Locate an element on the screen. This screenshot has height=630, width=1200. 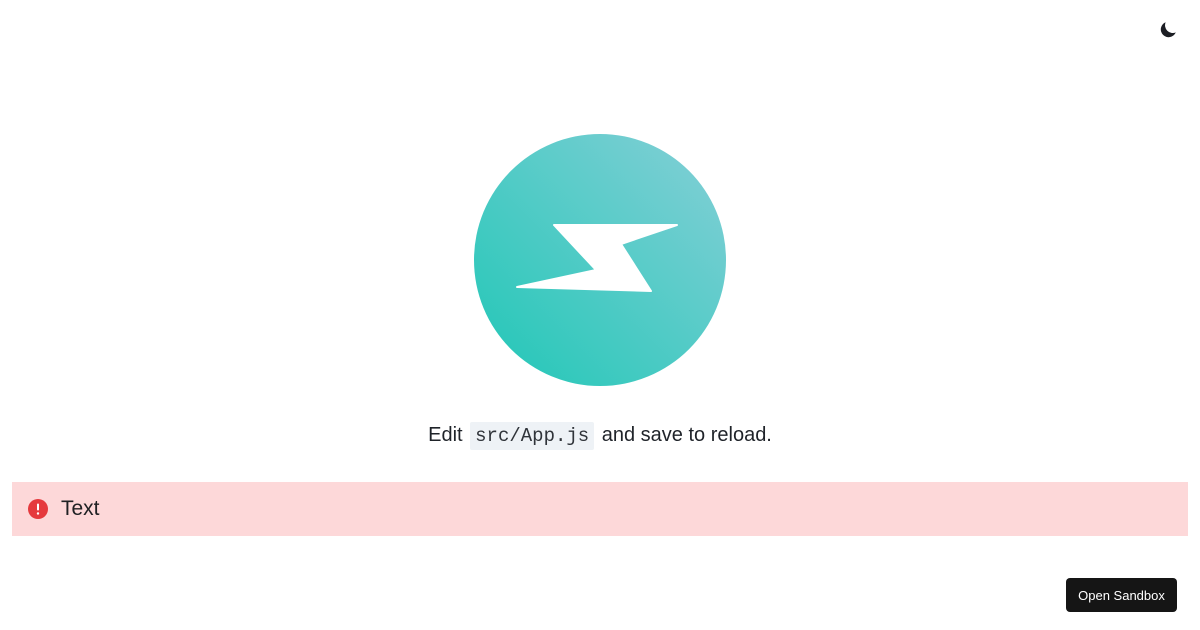
logo is located at coordinates (600, 260).